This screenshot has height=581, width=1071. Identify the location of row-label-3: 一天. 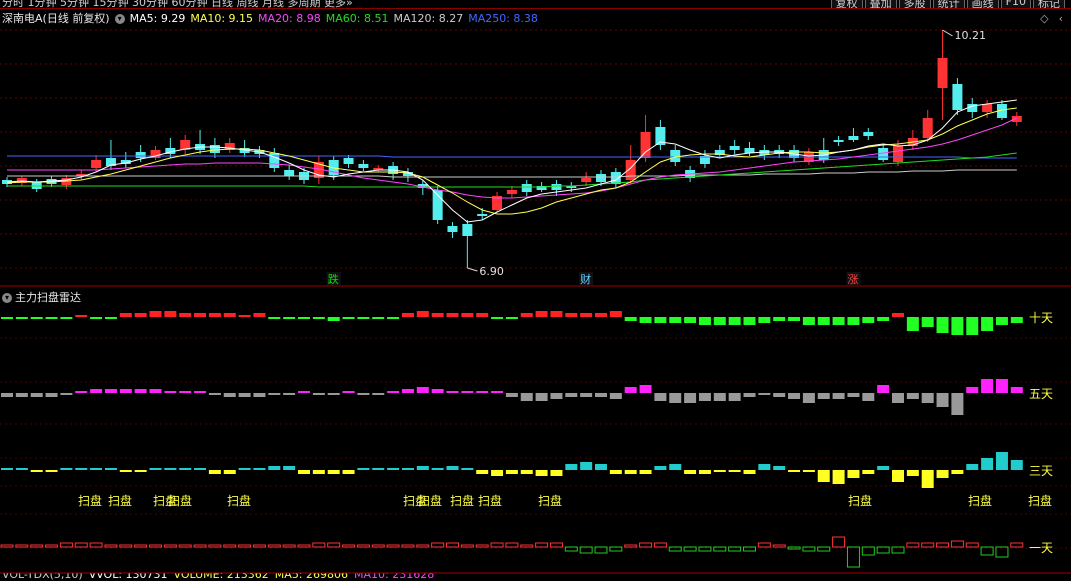
(1041, 548).